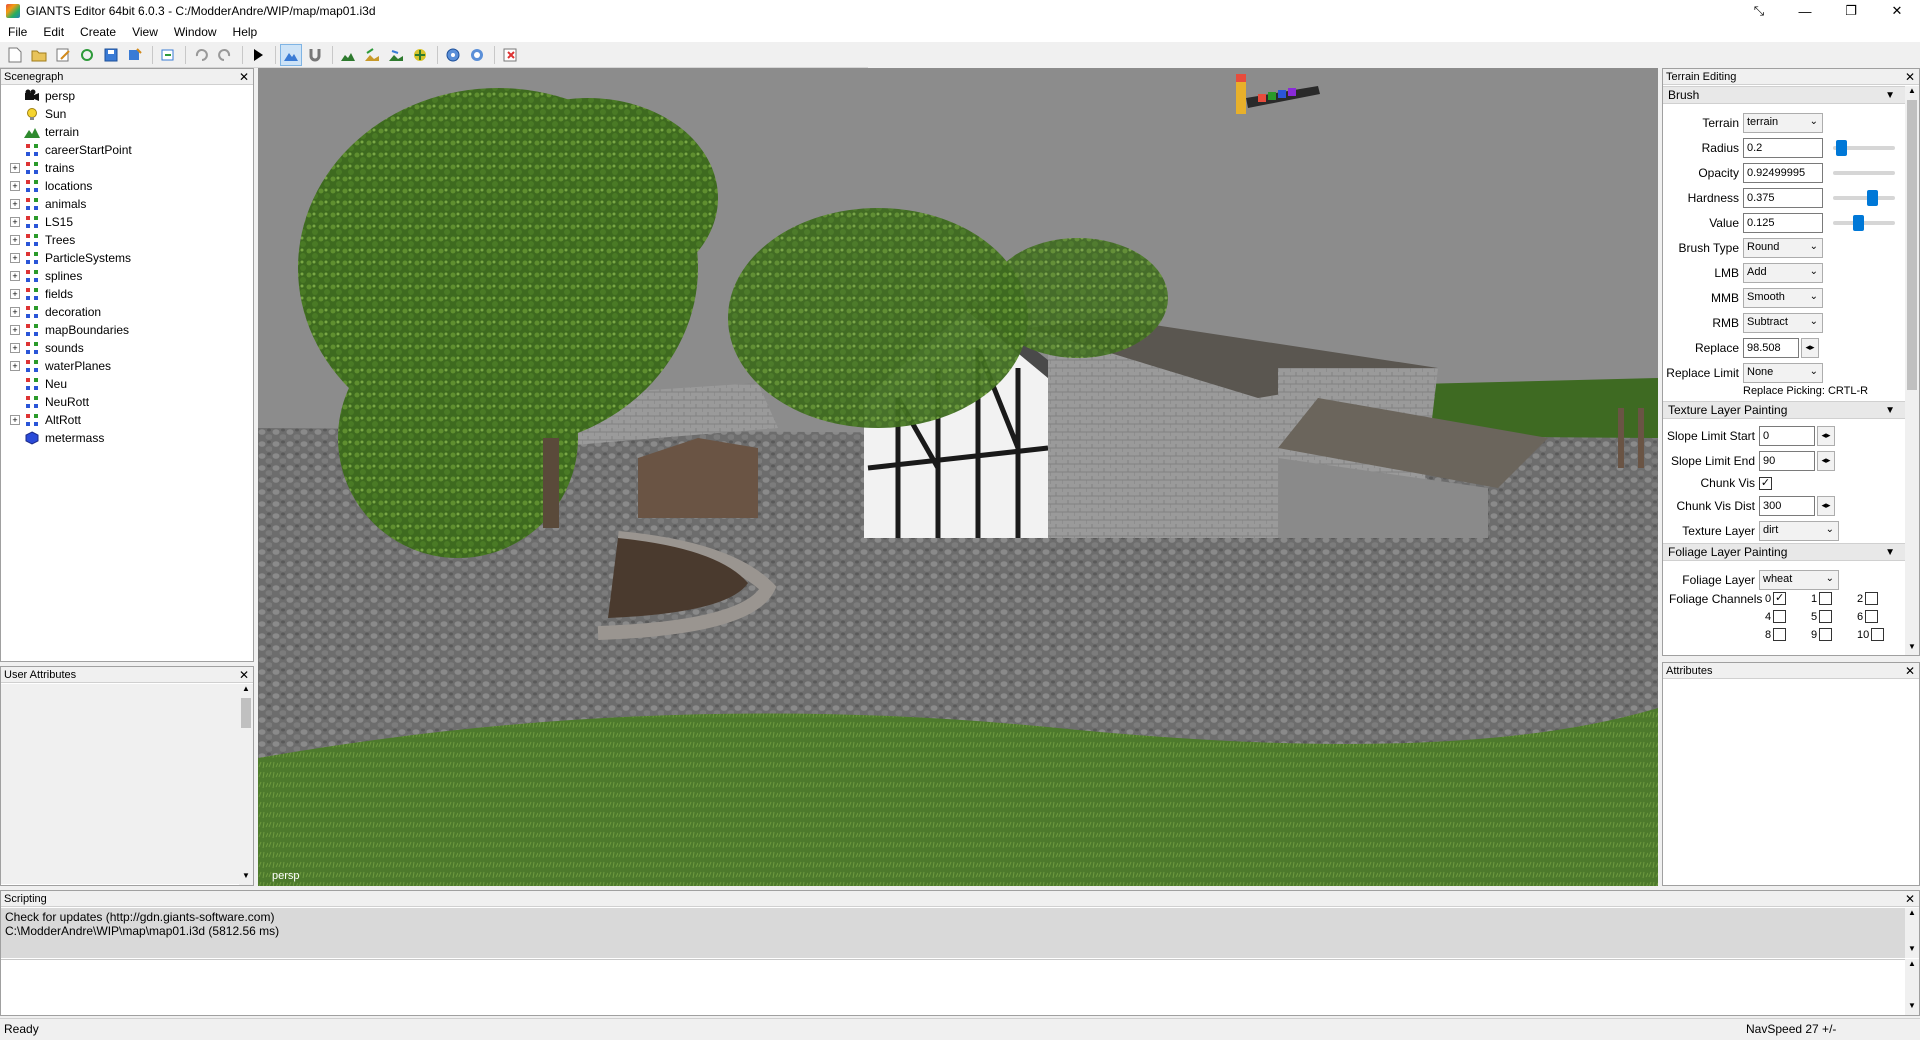 This screenshot has height=1040, width=1920. Describe the element at coordinates (1783, 322) in the screenshot. I see `rmb-select: Subtract ⌄` at that location.